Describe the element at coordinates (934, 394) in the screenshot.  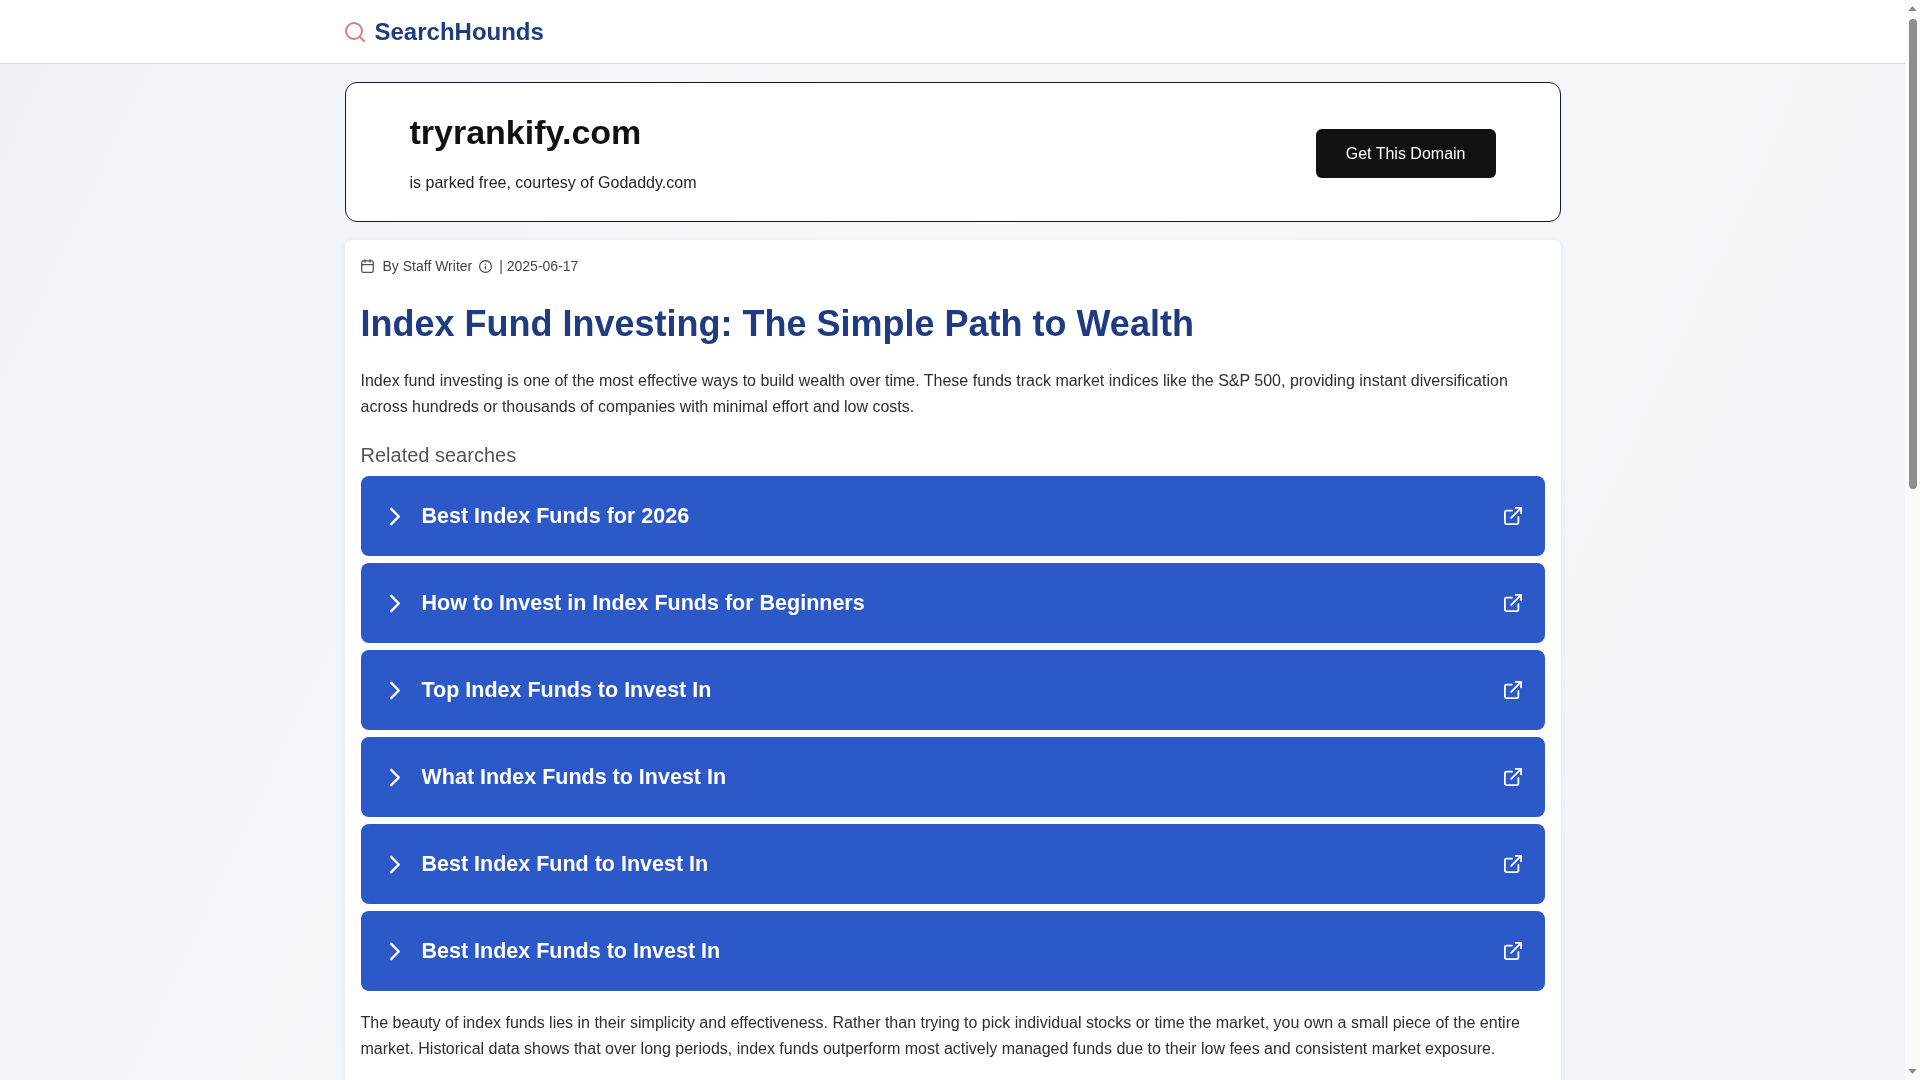
I see `intro-paragraph: Index fund investing is one of the most effective ways to build wealth over time. These funds track market indices like the S&P 500, providing instant diversification across hundreds or thousands of companies with minimal effort and low costs.` at that location.